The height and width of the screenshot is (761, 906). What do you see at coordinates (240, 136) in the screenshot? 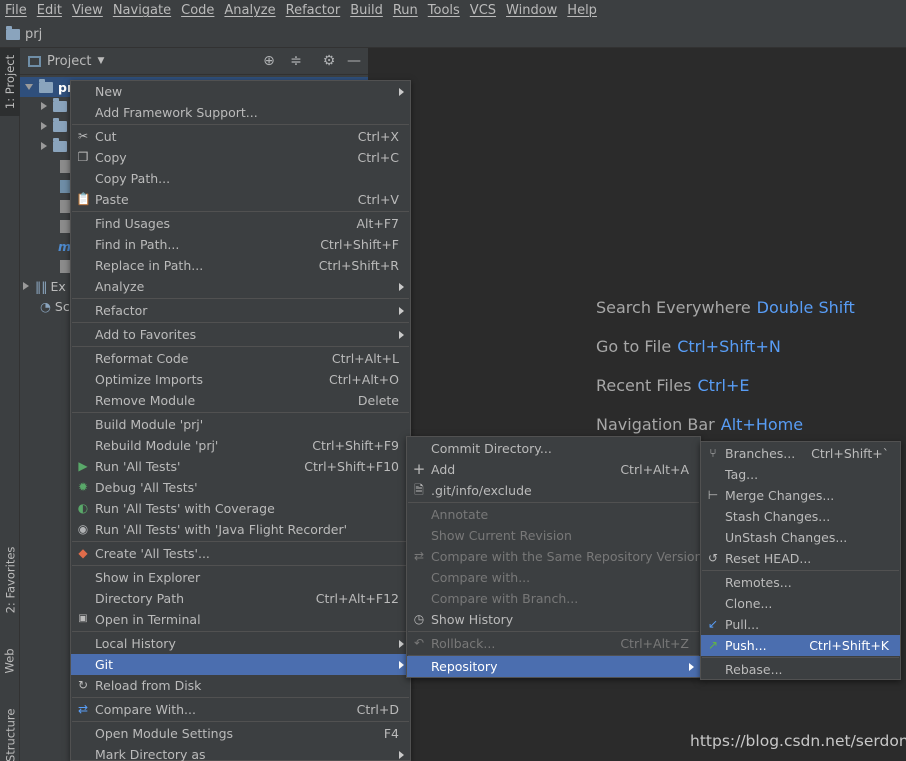
I see `menu-item-cut: ✂ Cut Ctrl+X` at bounding box center [240, 136].